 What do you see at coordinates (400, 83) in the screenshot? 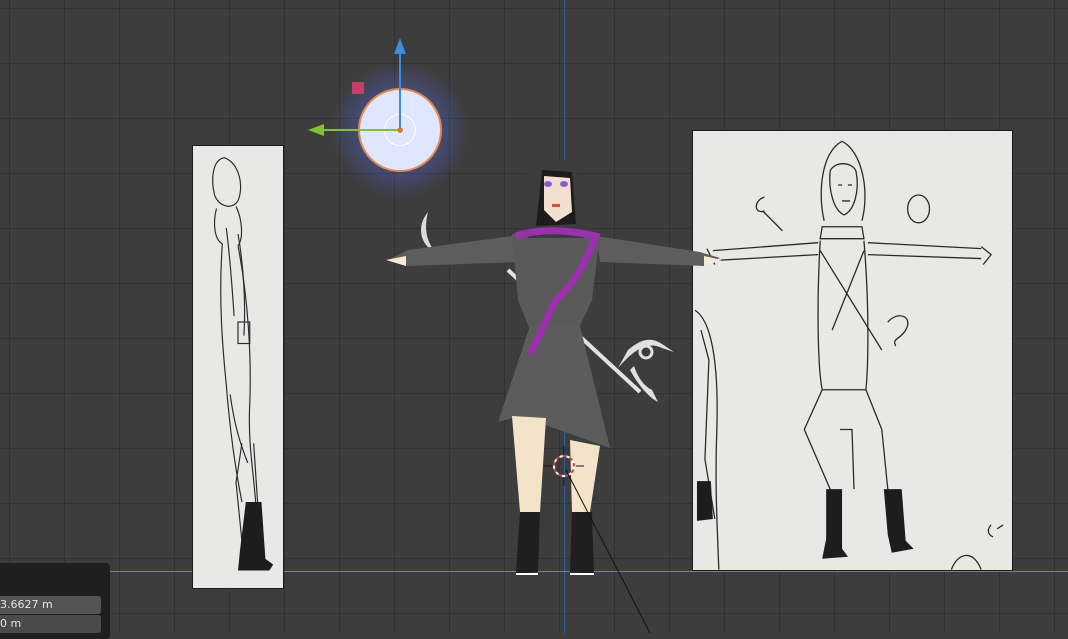
I see `gizmo-z-arrow` at bounding box center [400, 83].